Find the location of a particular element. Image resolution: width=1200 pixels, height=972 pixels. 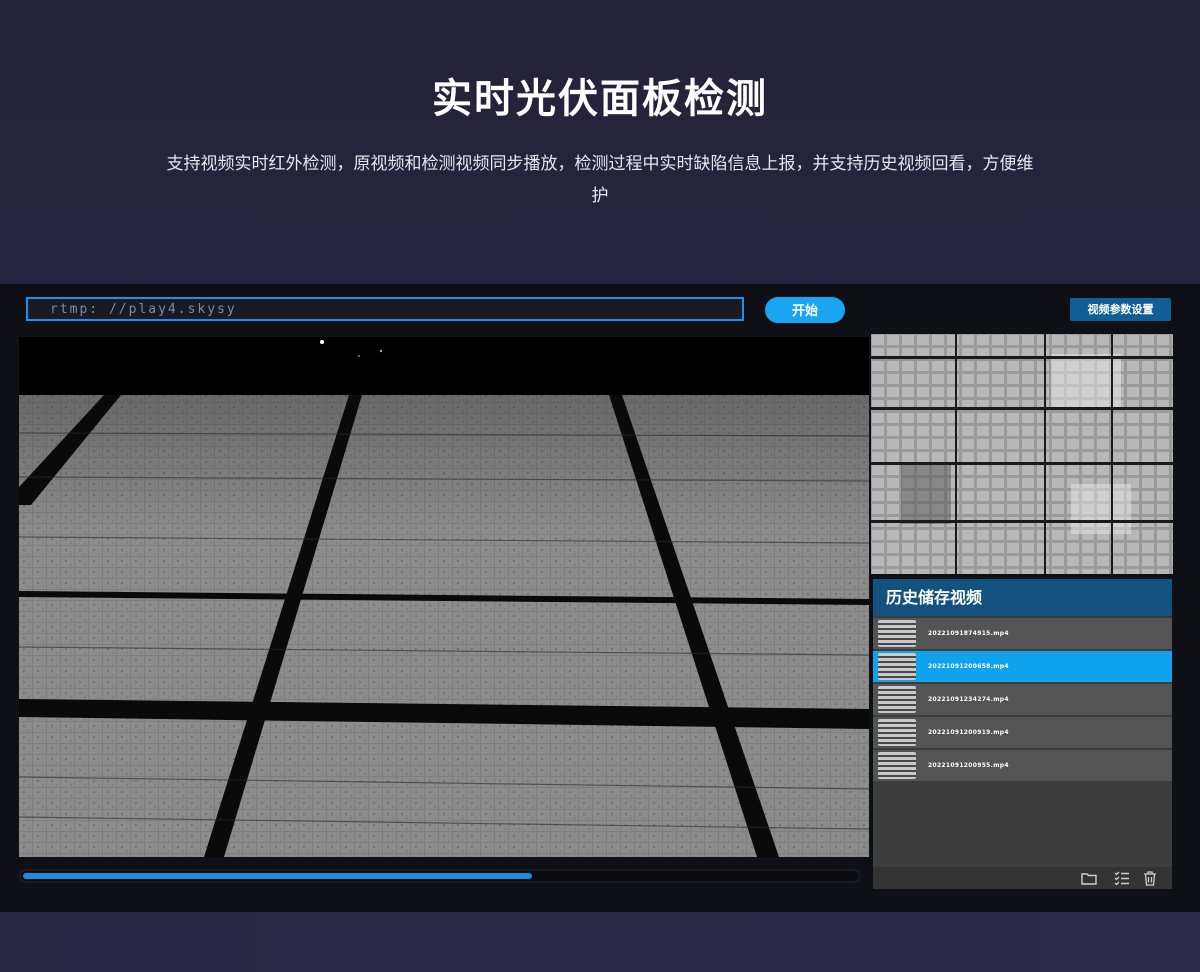

history-item: 20221091200919.mp4 is located at coordinates (1022, 732).